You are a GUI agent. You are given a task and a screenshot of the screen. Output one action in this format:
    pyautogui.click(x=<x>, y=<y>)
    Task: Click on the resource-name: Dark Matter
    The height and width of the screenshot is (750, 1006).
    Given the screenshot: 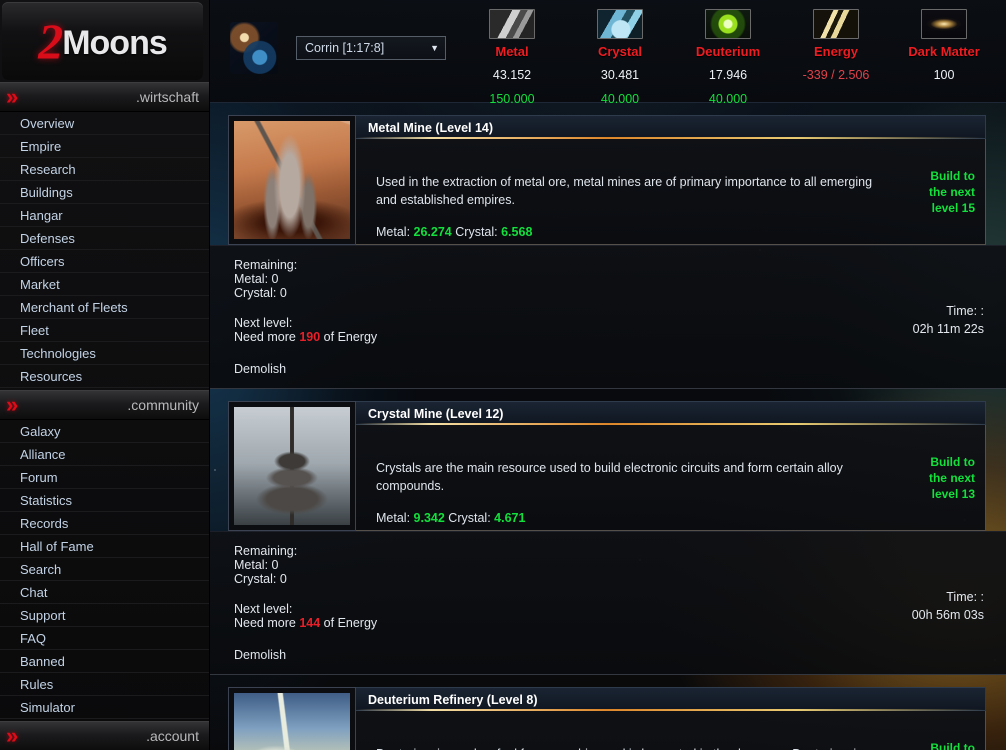 What is the action you would take?
    pyautogui.click(x=944, y=51)
    